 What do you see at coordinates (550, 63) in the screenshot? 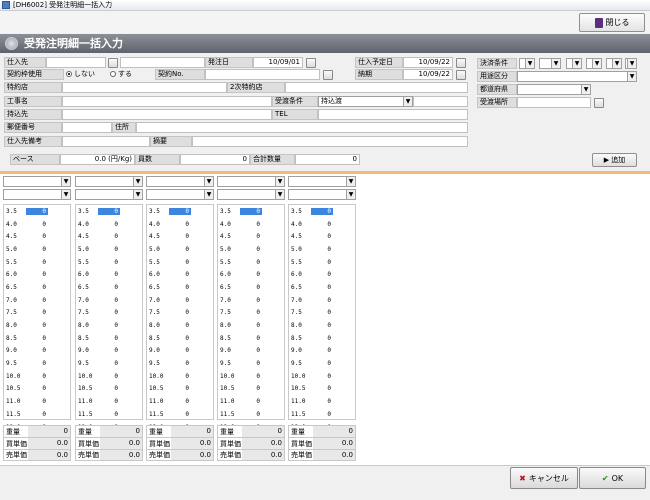
I see `kessai-select-2: ▼` at bounding box center [550, 63].